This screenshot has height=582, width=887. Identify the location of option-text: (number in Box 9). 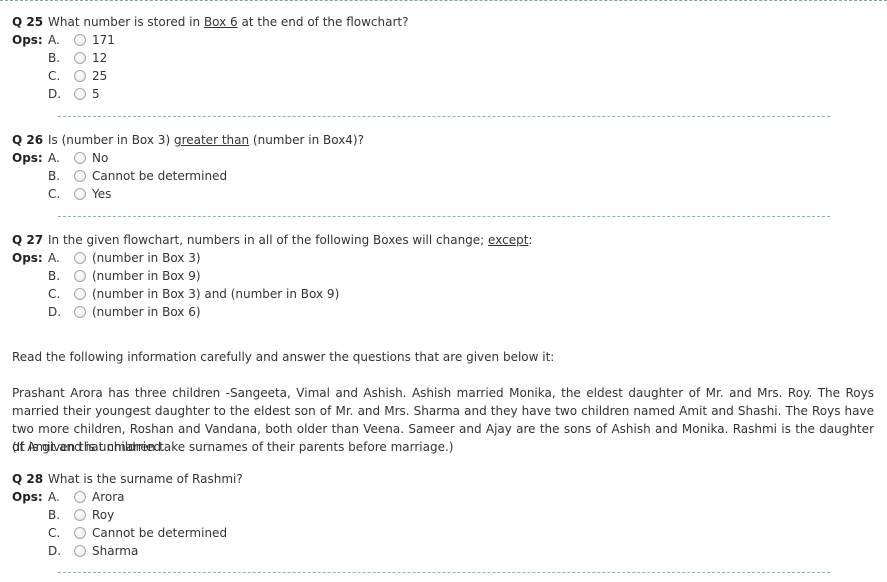
(146, 276).